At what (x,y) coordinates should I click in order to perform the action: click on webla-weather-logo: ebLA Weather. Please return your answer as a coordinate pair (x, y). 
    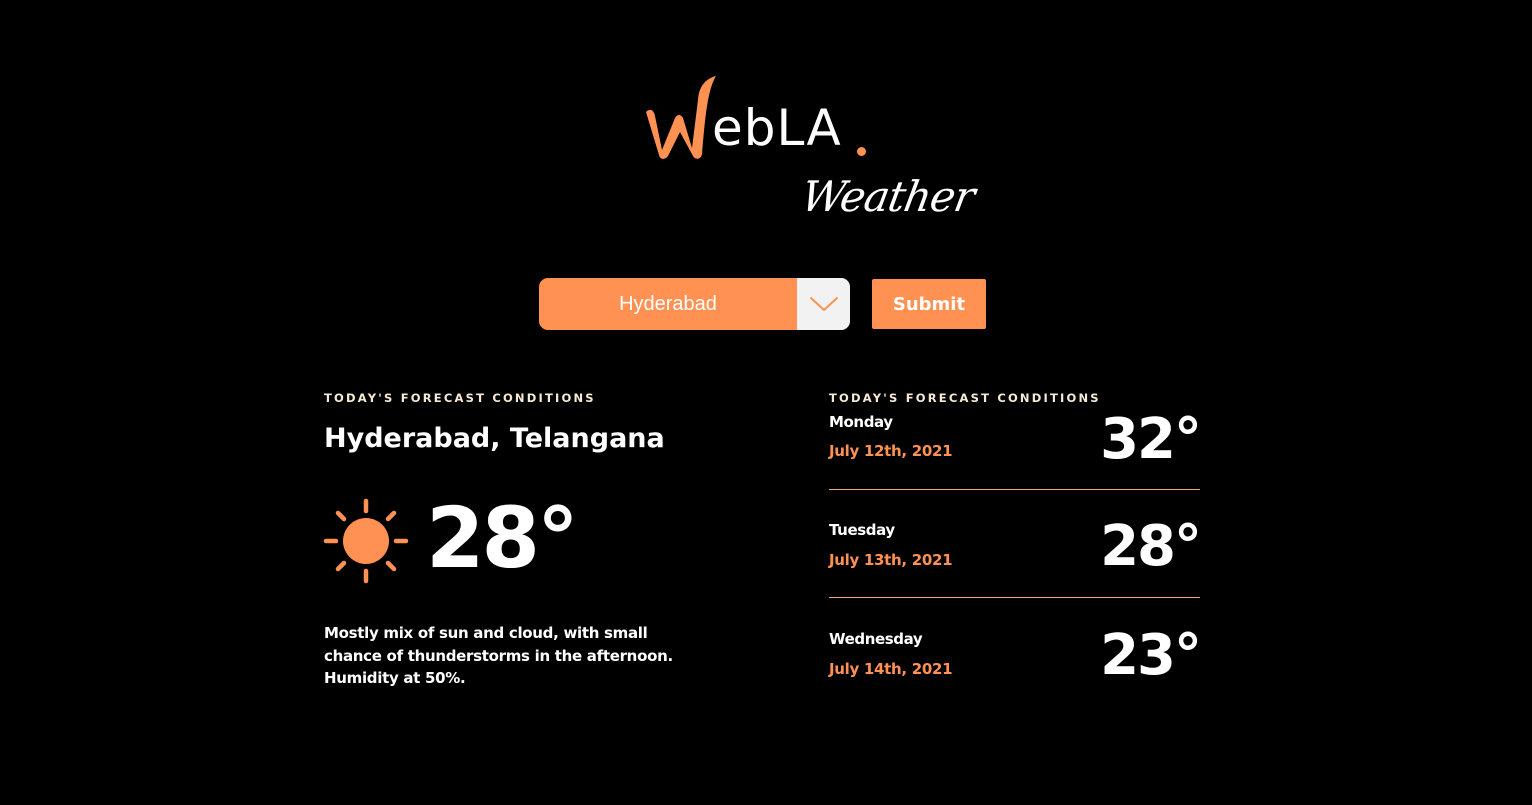
    Looking at the image, I should click on (809, 152).